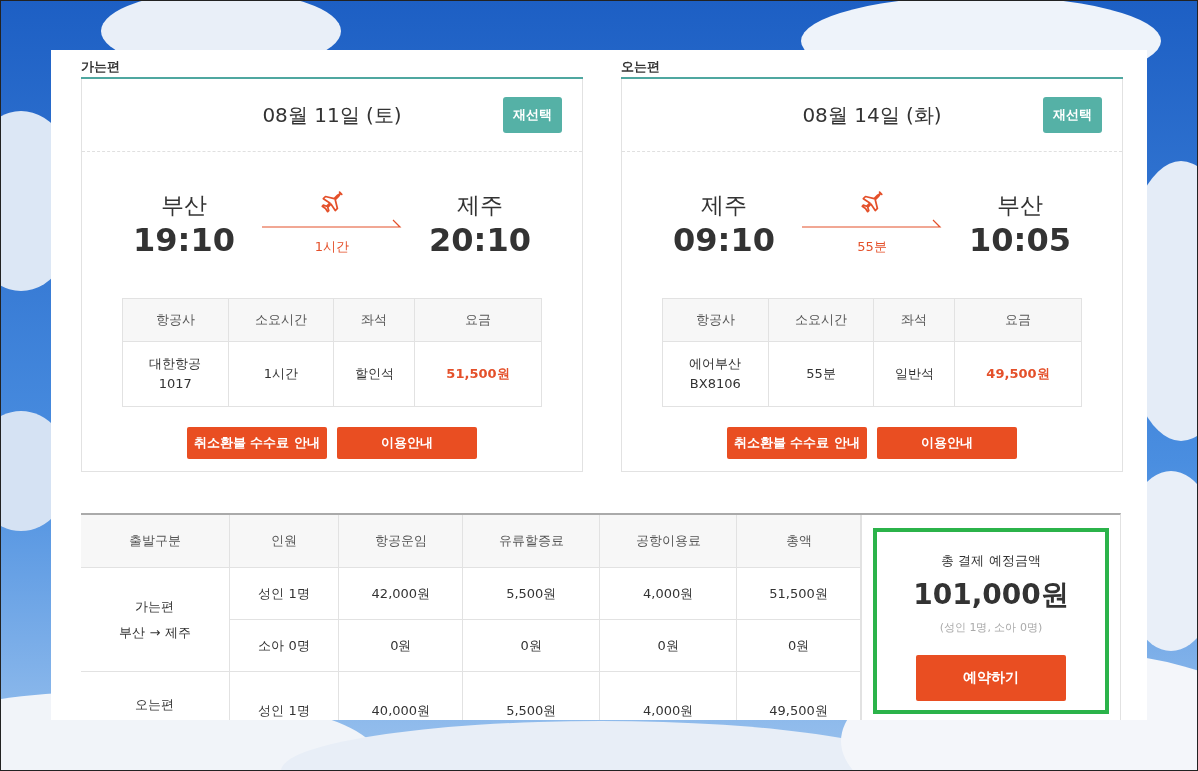 This screenshot has width=1198, height=771. I want to click on column-header: 인원, so click(284, 541).